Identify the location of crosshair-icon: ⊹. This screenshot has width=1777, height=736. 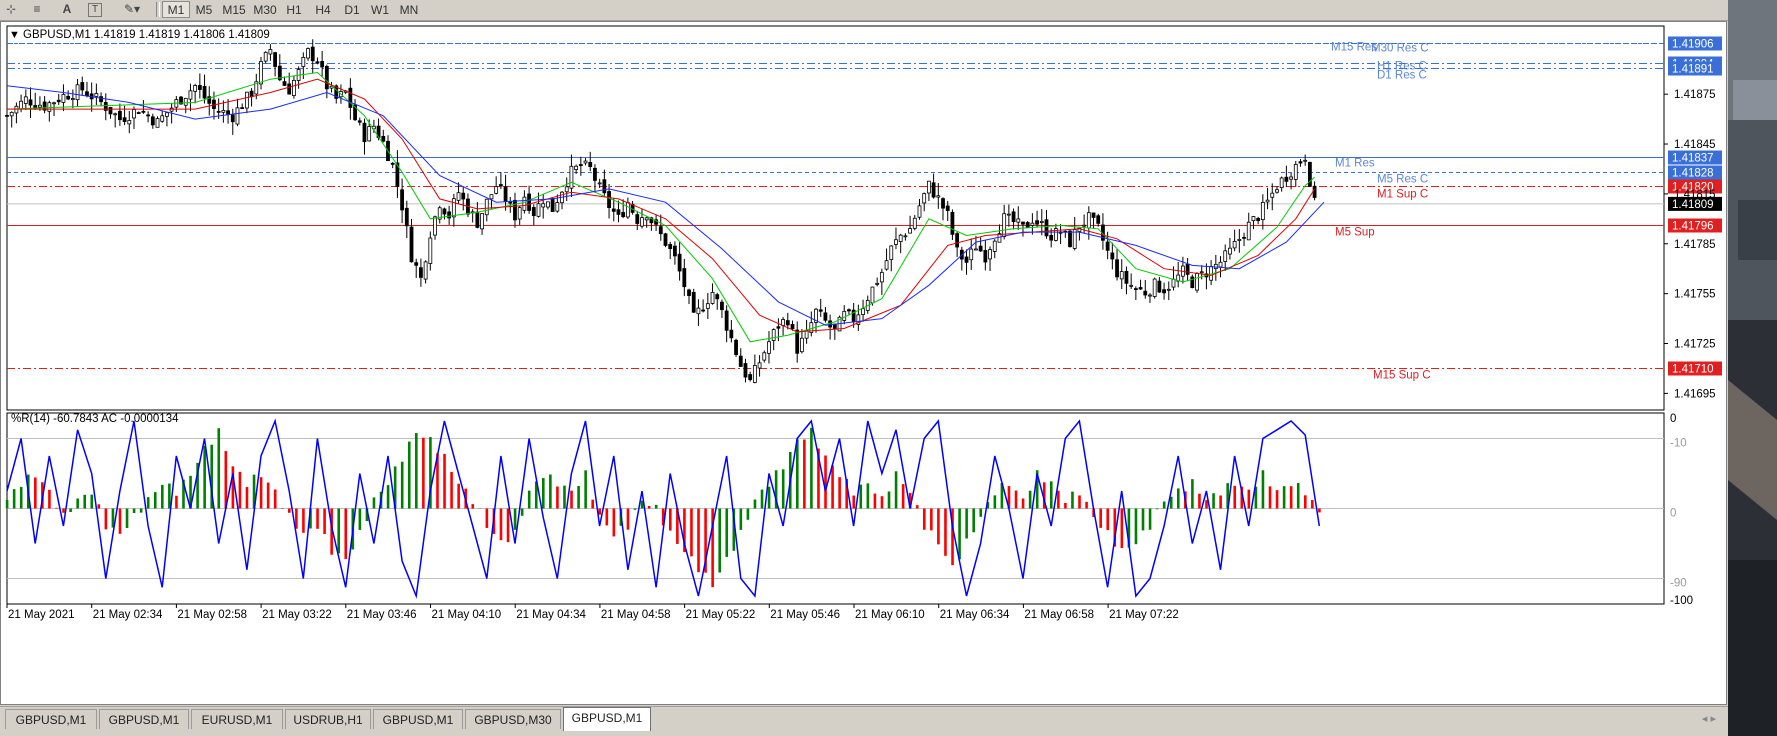
(11, 9).